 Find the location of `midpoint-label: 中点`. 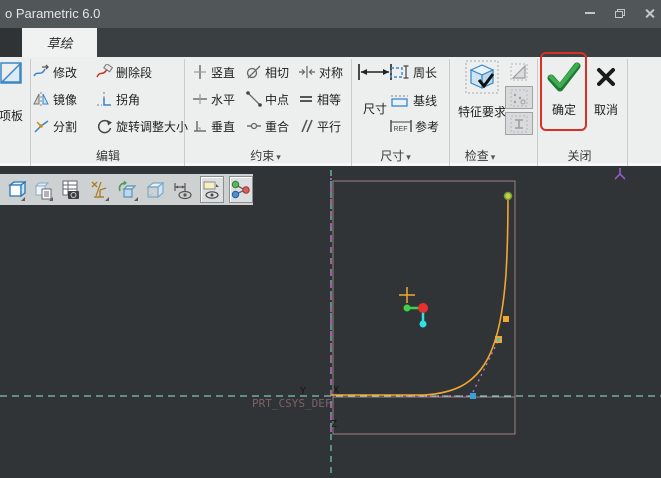

midpoint-label: 中点 is located at coordinates (277, 99).